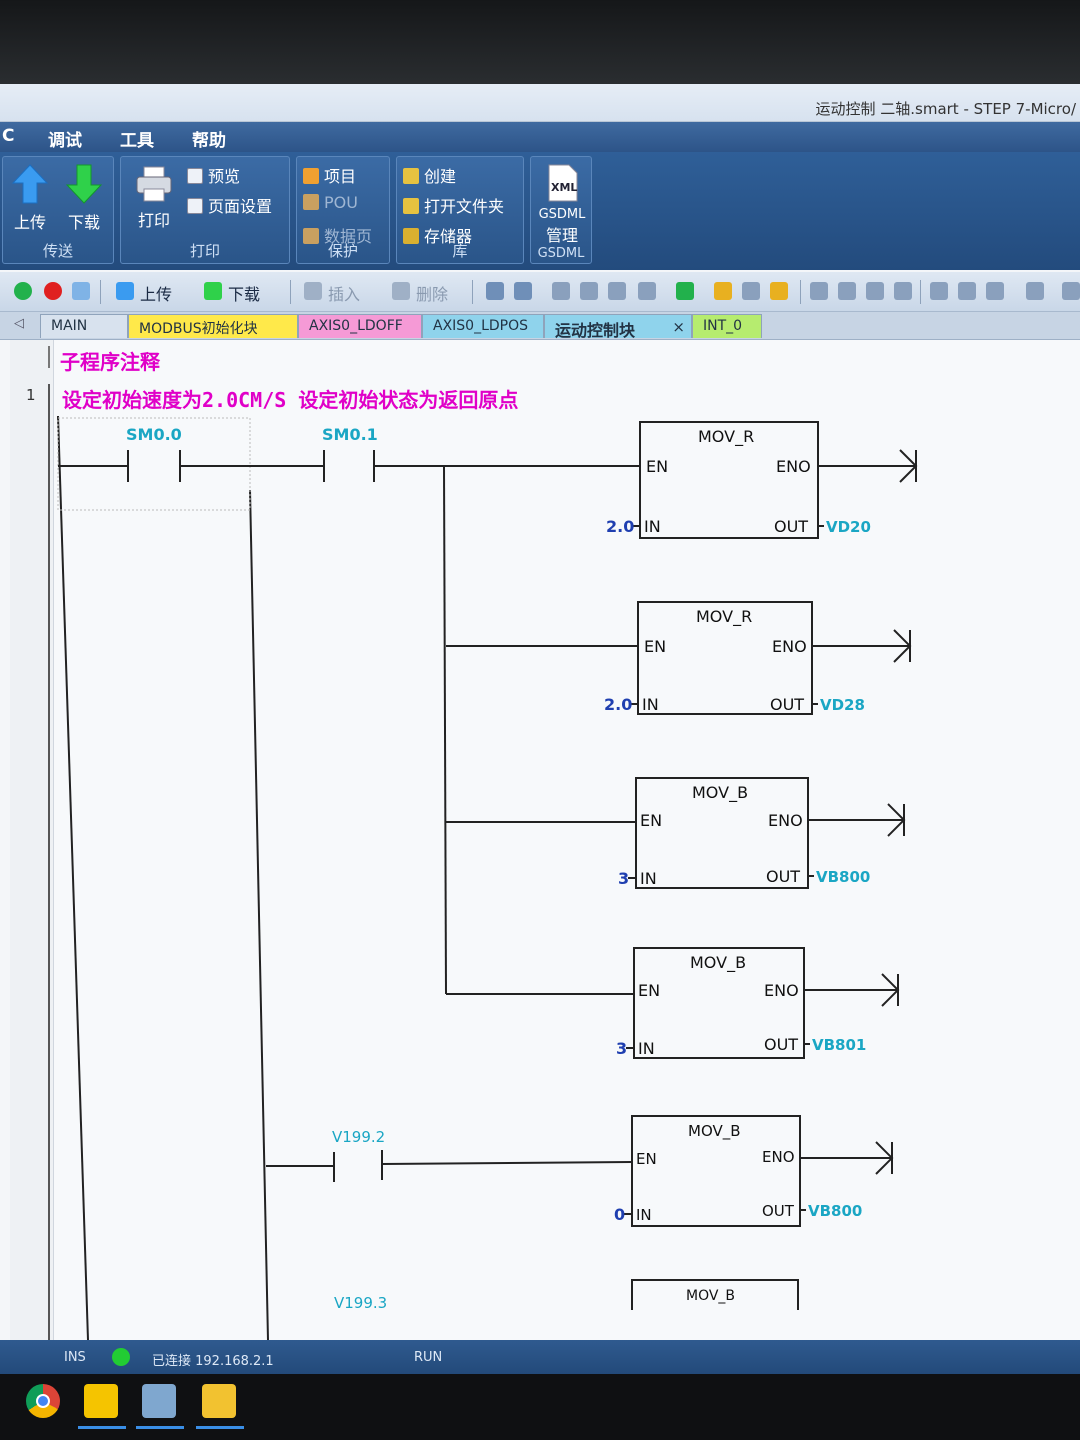 The width and height of the screenshot is (1080, 1440). What do you see at coordinates (213, 1361) in the screenshot?
I see `connection-status-text: 已连接 192.168.2.1` at bounding box center [213, 1361].